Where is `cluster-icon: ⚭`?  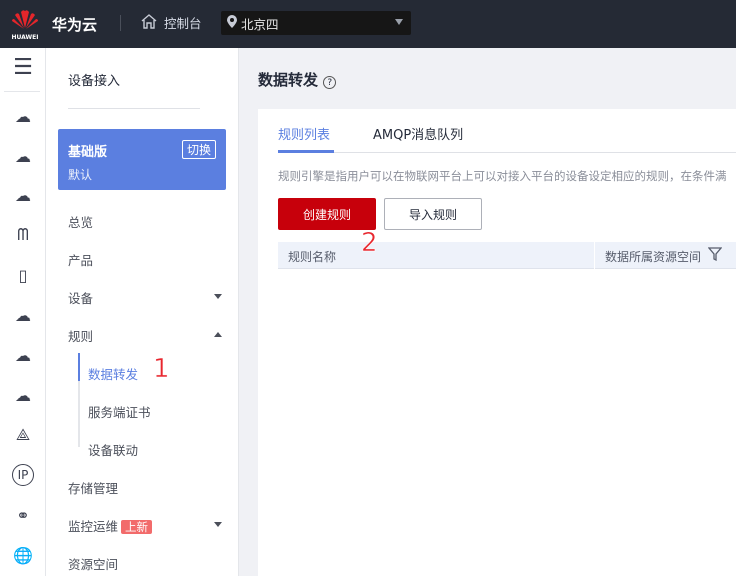 cluster-icon: ⚭ is located at coordinates (23, 515).